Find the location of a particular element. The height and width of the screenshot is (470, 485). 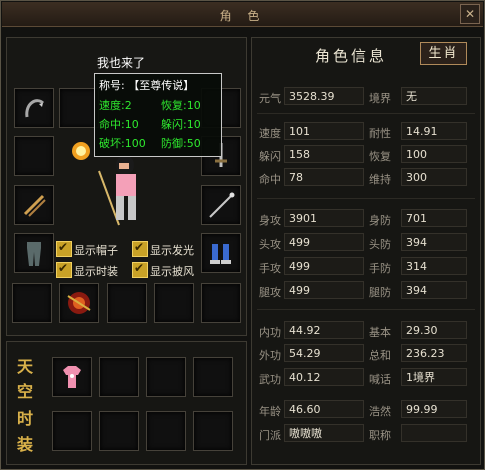

stat-label: 恢复 is located at coordinates (380, 156).